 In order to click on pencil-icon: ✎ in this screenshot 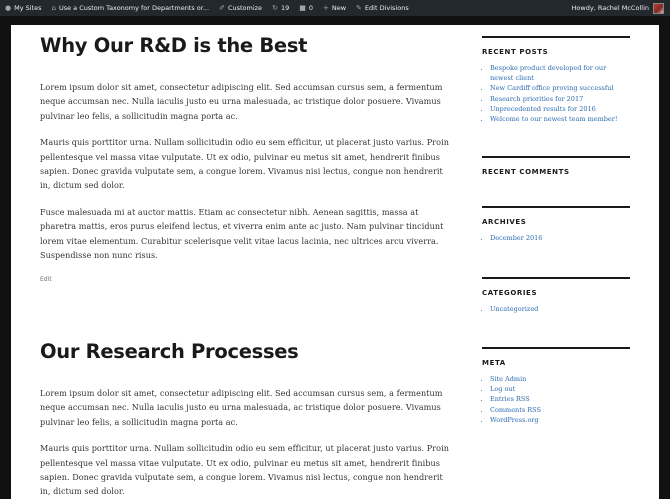, I will do `click(359, 7)`.